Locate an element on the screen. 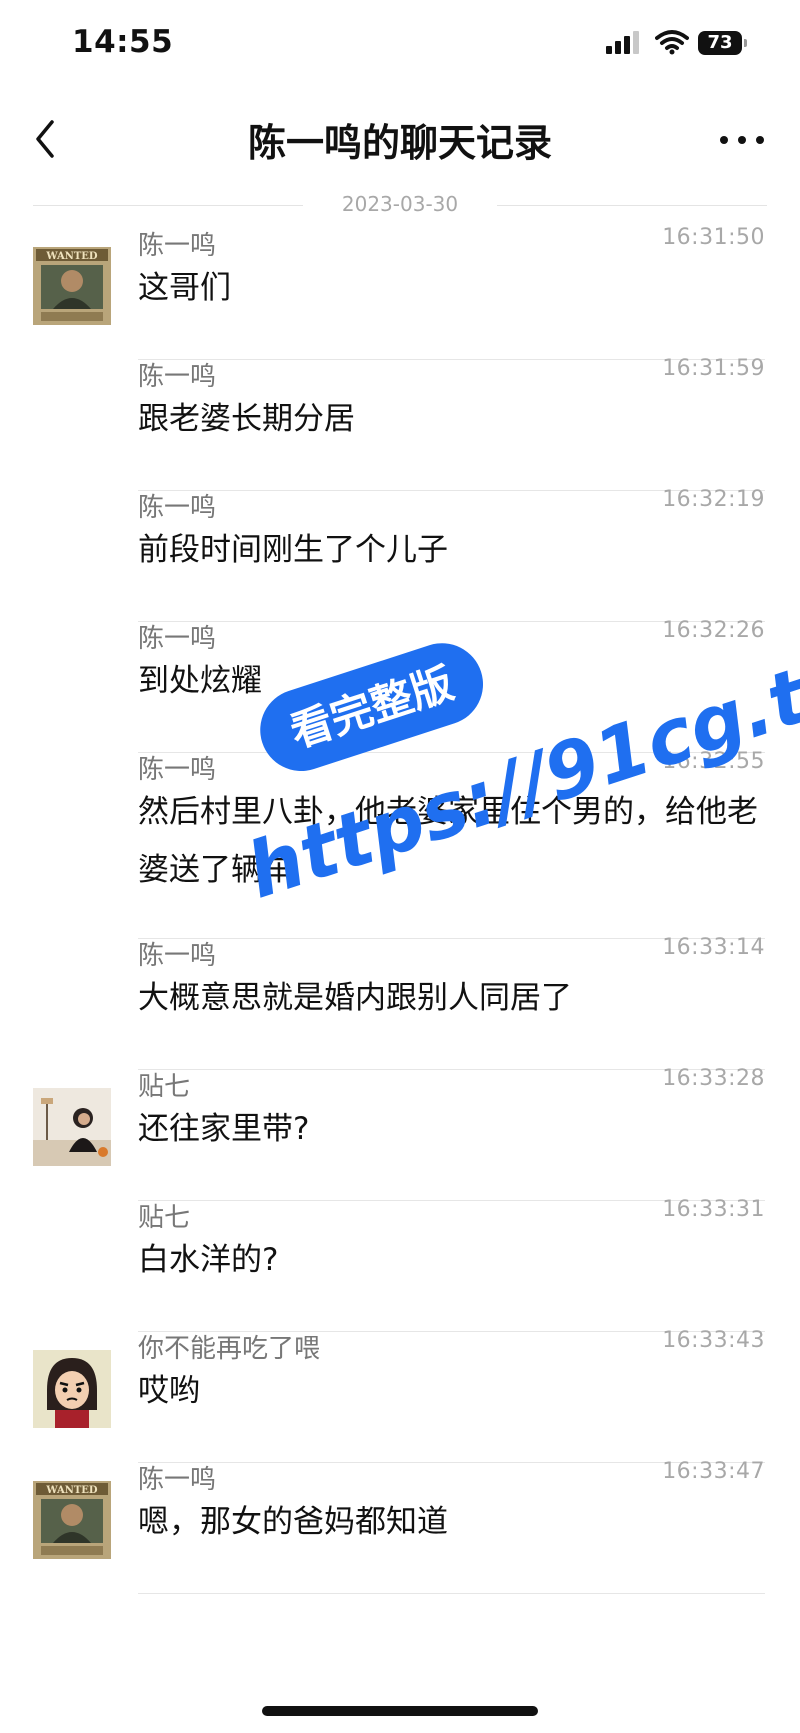  navigation-bar: 陈一鸣的聊天记录 is located at coordinates (400, 142).